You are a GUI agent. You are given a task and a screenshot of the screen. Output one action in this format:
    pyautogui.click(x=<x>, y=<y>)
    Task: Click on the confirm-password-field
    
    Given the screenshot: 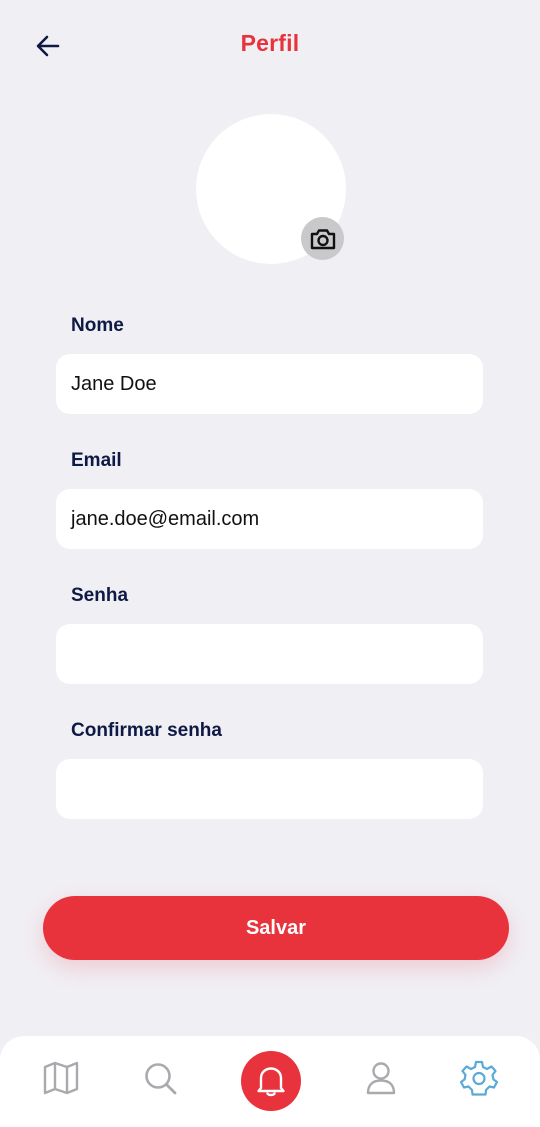 What is the action you would take?
    pyautogui.click(x=269, y=789)
    